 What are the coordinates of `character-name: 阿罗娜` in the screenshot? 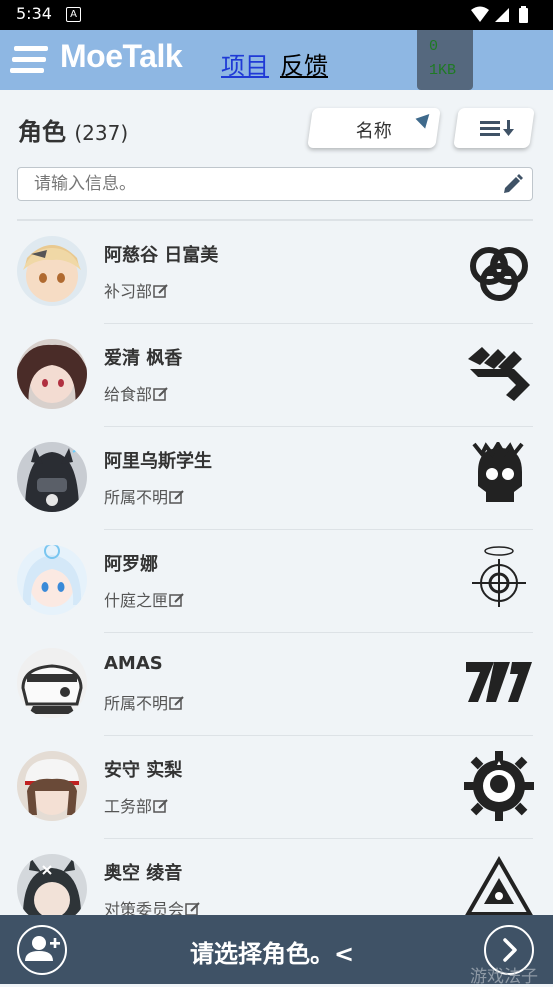 It's located at (131, 564).